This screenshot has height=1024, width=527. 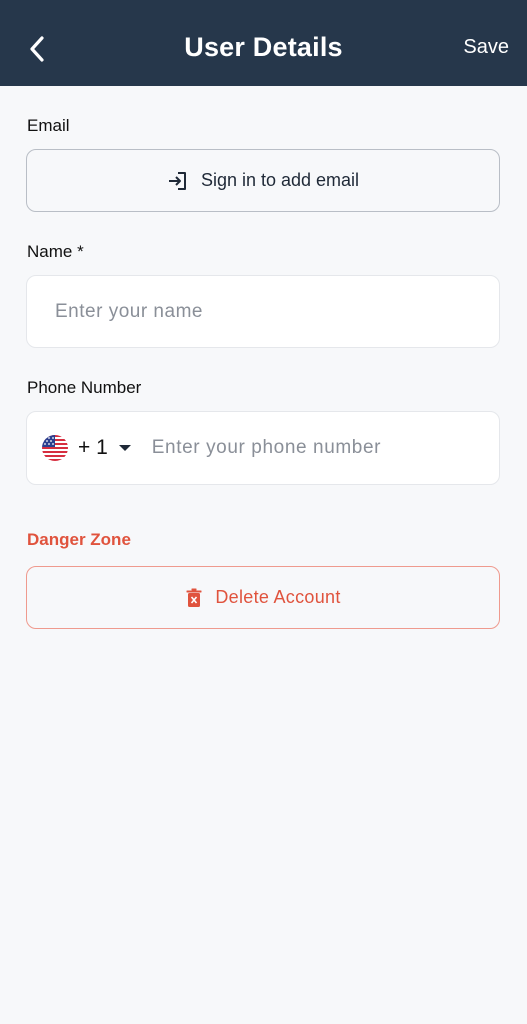 What do you see at coordinates (278, 597) in the screenshot?
I see `delete-account-label: Delete Account` at bounding box center [278, 597].